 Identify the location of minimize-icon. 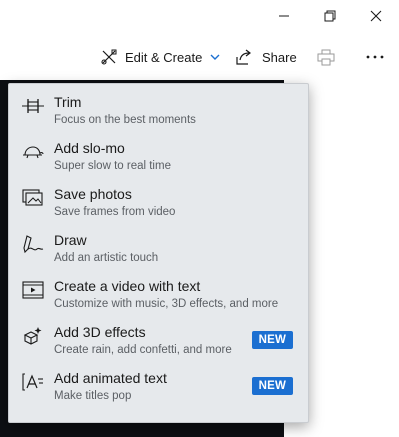
(284, 16).